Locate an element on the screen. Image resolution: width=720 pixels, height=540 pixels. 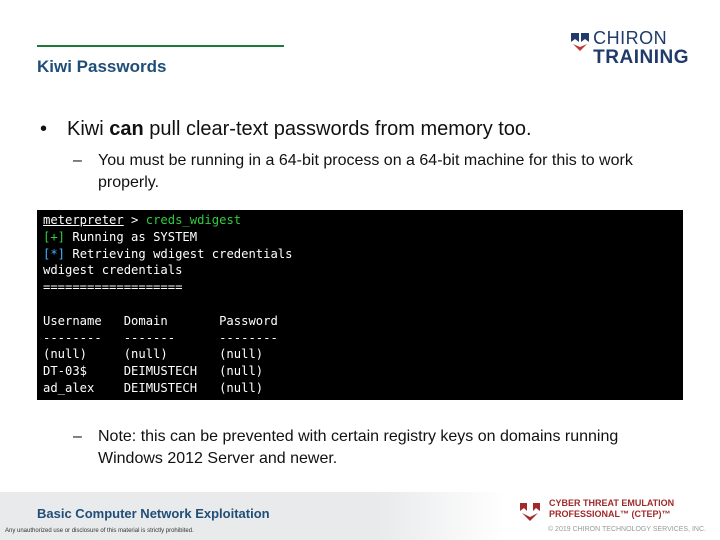
terminal-status-line: [+] Running as SYSTEM is located at coordinates (360, 237).